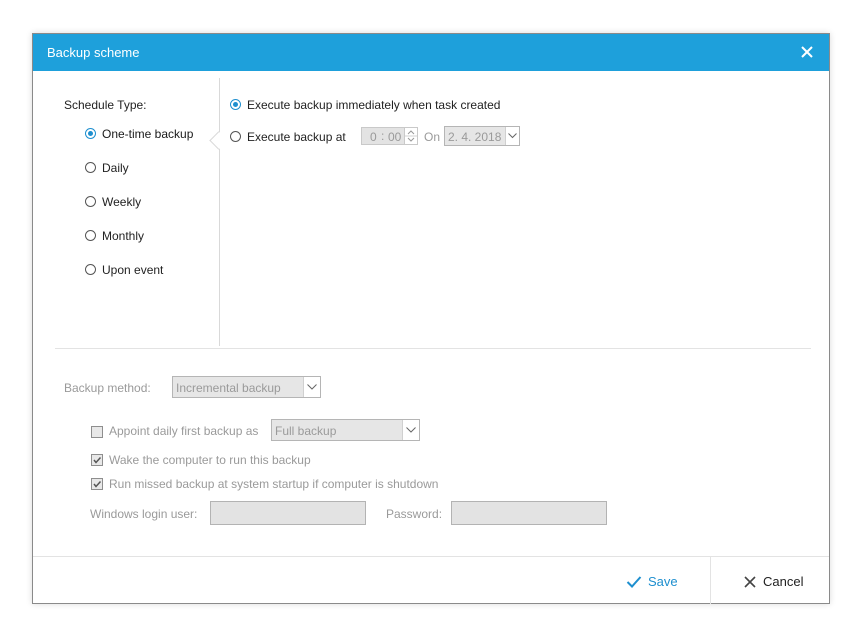 The image size is (864, 638). What do you see at coordinates (90, 167) in the screenshot?
I see `radio-daily` at bounding box center [90, 167].